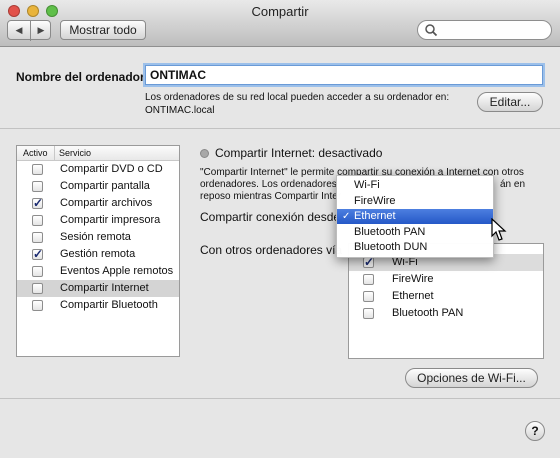 The height and width of the screenshot is (458, 560). Describe the element at coordinates (446, 296) in the screenshot. I see `port-row: Ethernet` at that location.